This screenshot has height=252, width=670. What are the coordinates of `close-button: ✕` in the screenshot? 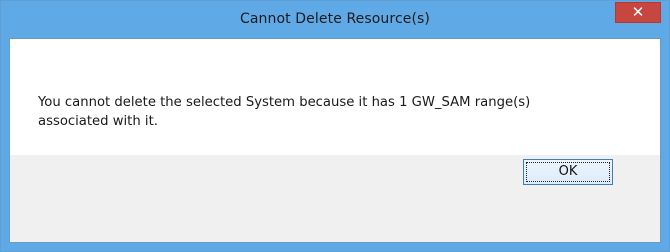 It's located at (638, 12).